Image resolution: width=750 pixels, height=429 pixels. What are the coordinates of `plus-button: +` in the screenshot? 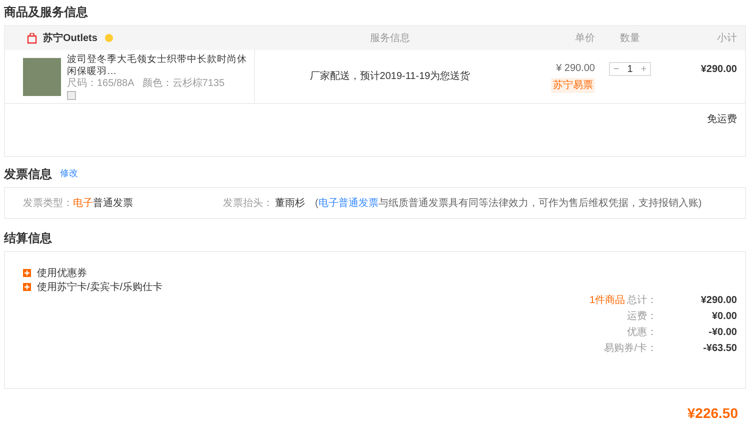 It's located at (643, 69).